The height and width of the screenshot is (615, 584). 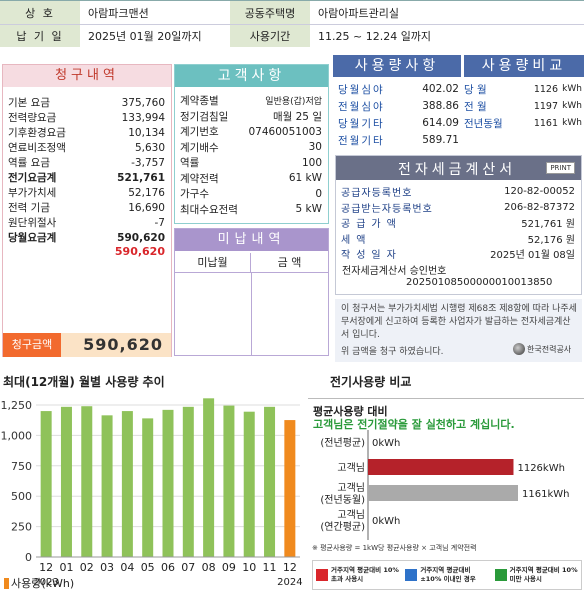 What do you see at coordinates (194, 194) in the screenshot?
I see `customer-row-label: 가구수` at bounding box center [194, 194].